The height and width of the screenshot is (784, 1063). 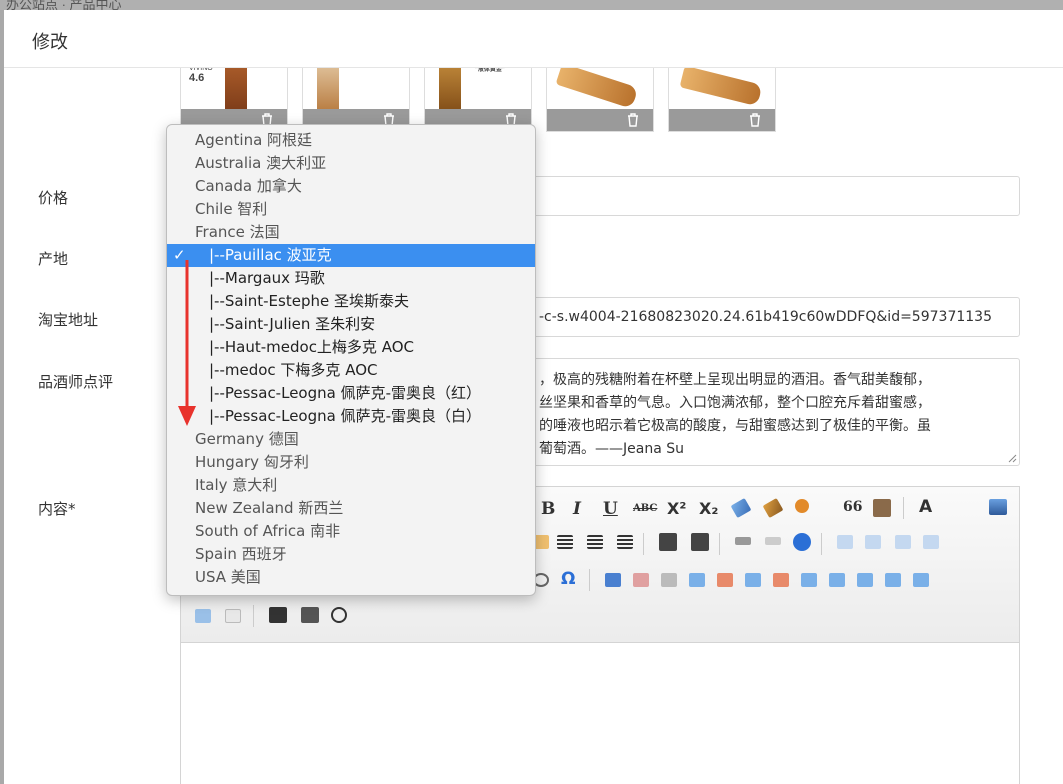 I want to click on origin-option-country: USA 美国, so click(x=351, y=577).